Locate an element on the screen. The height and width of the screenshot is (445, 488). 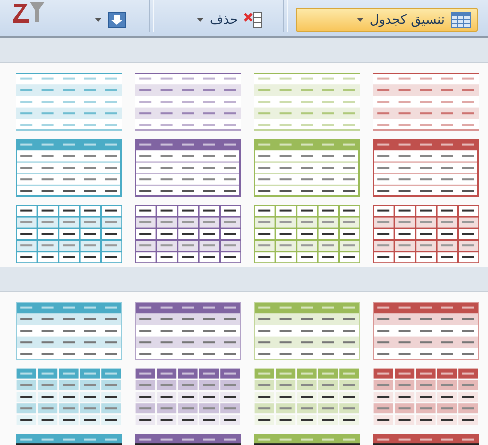
delete-button: حذف is located at coordinates (230, 20).